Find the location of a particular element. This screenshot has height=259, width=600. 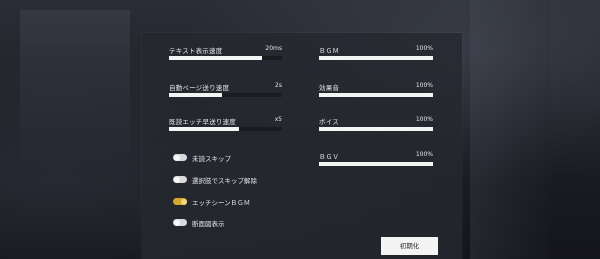

background-door is located at coordinates (510, 129).